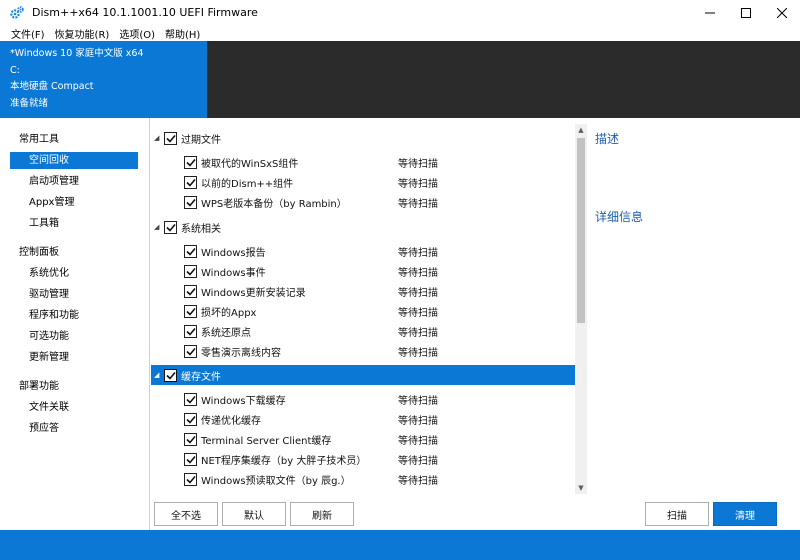  I want to click on sidebar-item-programs: 程序和功能, so click(74, 315).